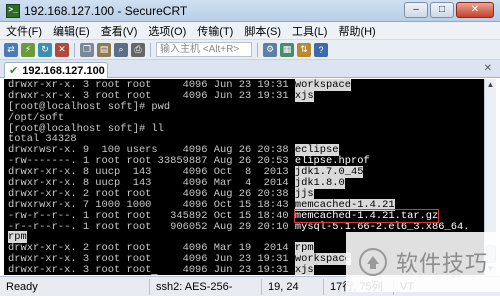  I want to click on watermark: 软件技巧, so click(423, 262).